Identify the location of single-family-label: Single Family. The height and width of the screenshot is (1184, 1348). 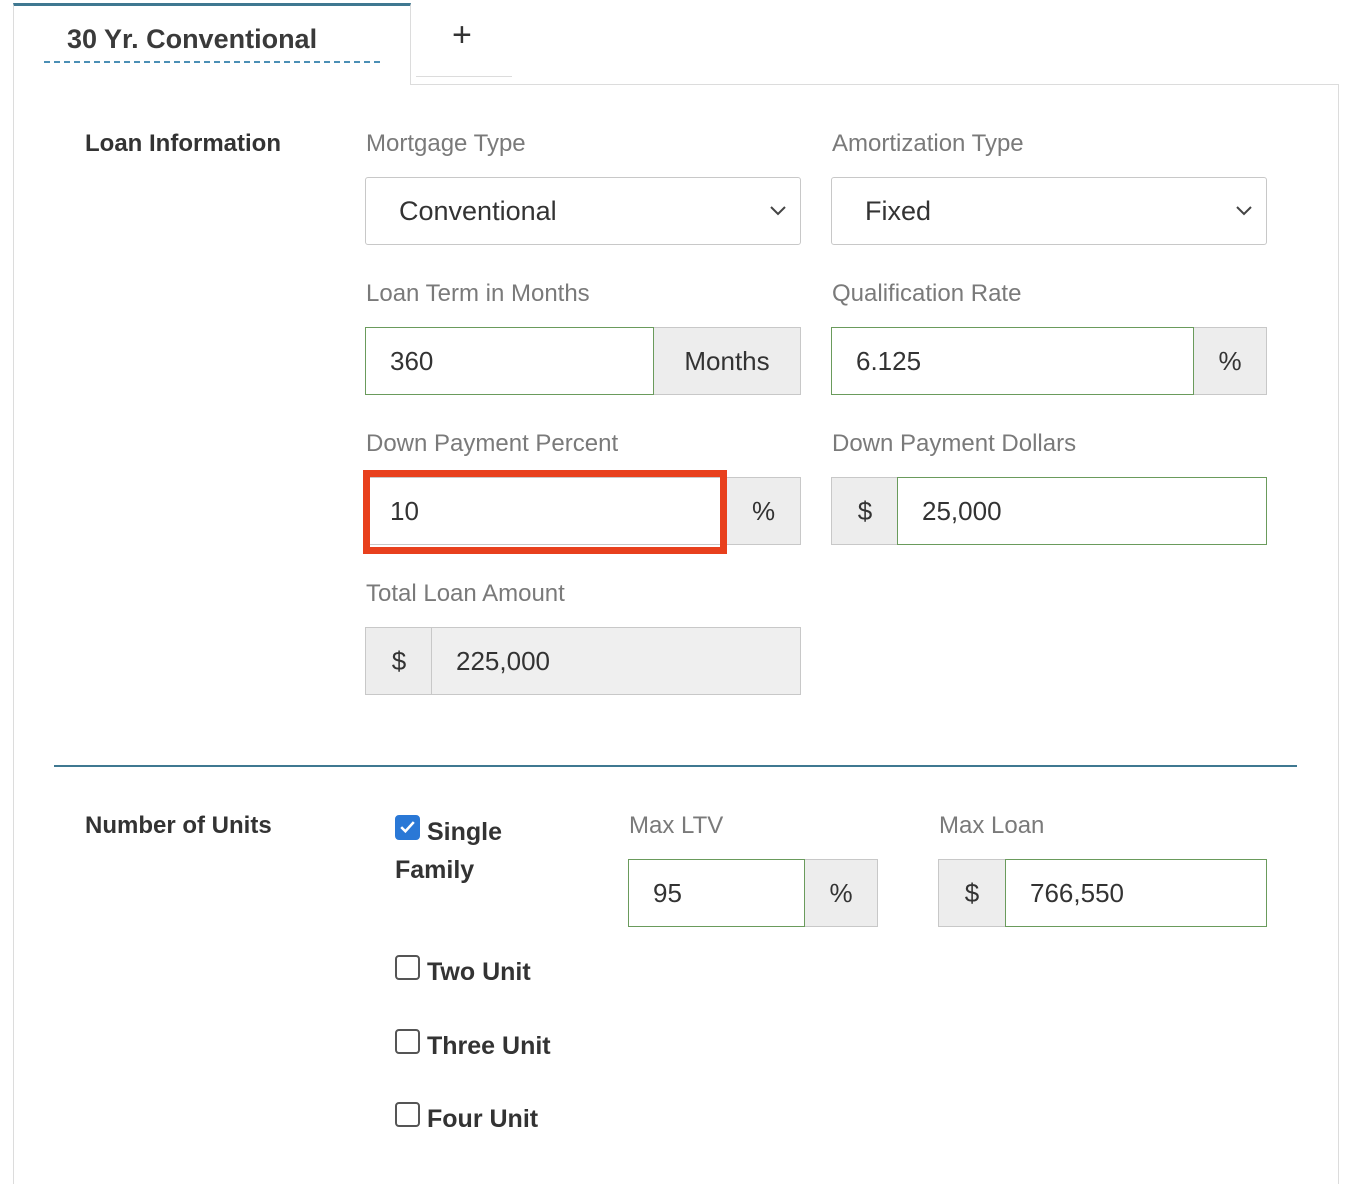
(470, 851).